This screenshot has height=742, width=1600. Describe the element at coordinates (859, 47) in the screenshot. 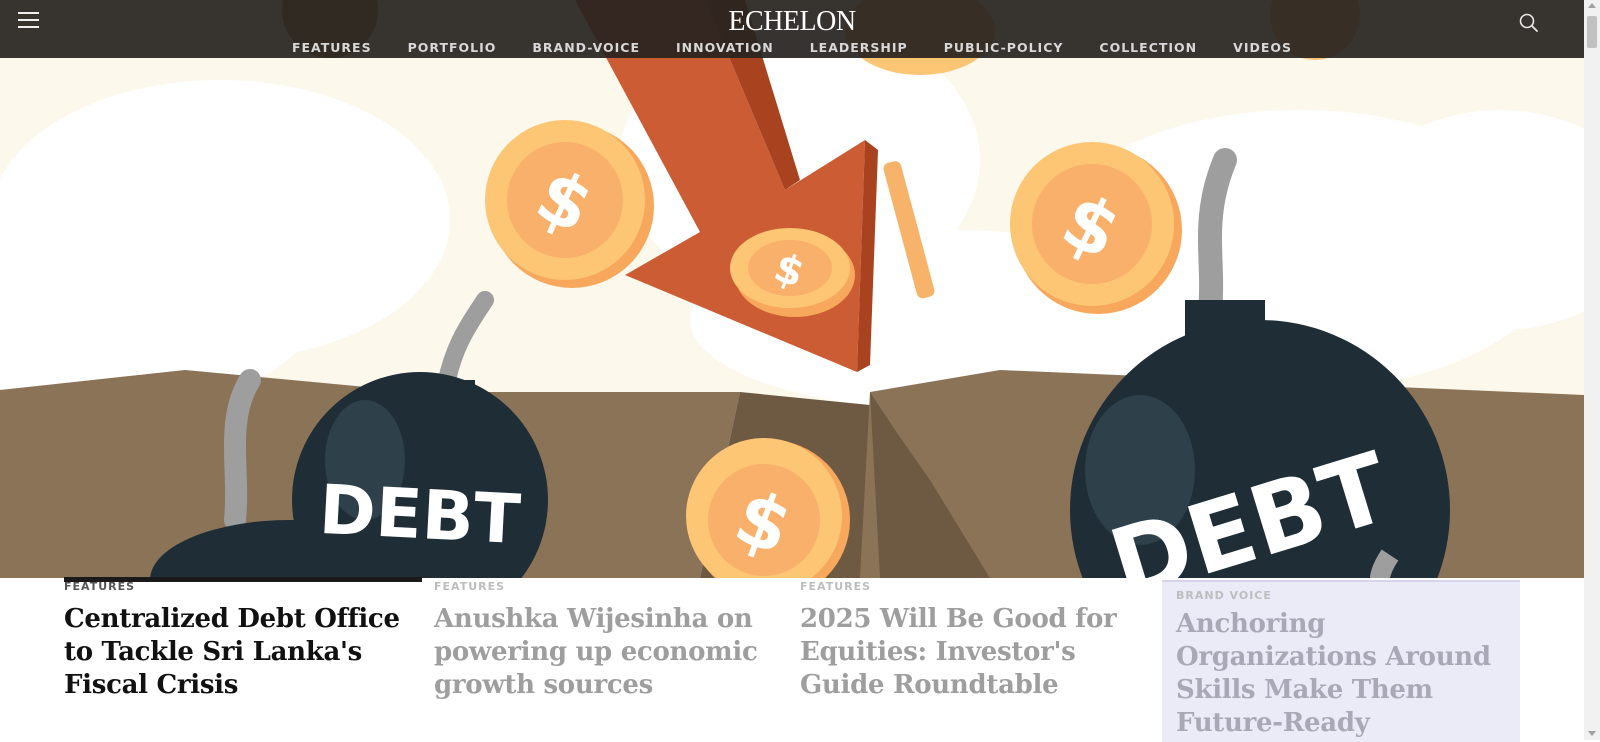

I see `nav-leadership: LEADERSHIP` at that location.